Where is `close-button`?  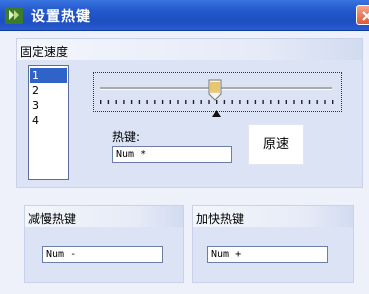
close-button is located at coordinates (362, 15).